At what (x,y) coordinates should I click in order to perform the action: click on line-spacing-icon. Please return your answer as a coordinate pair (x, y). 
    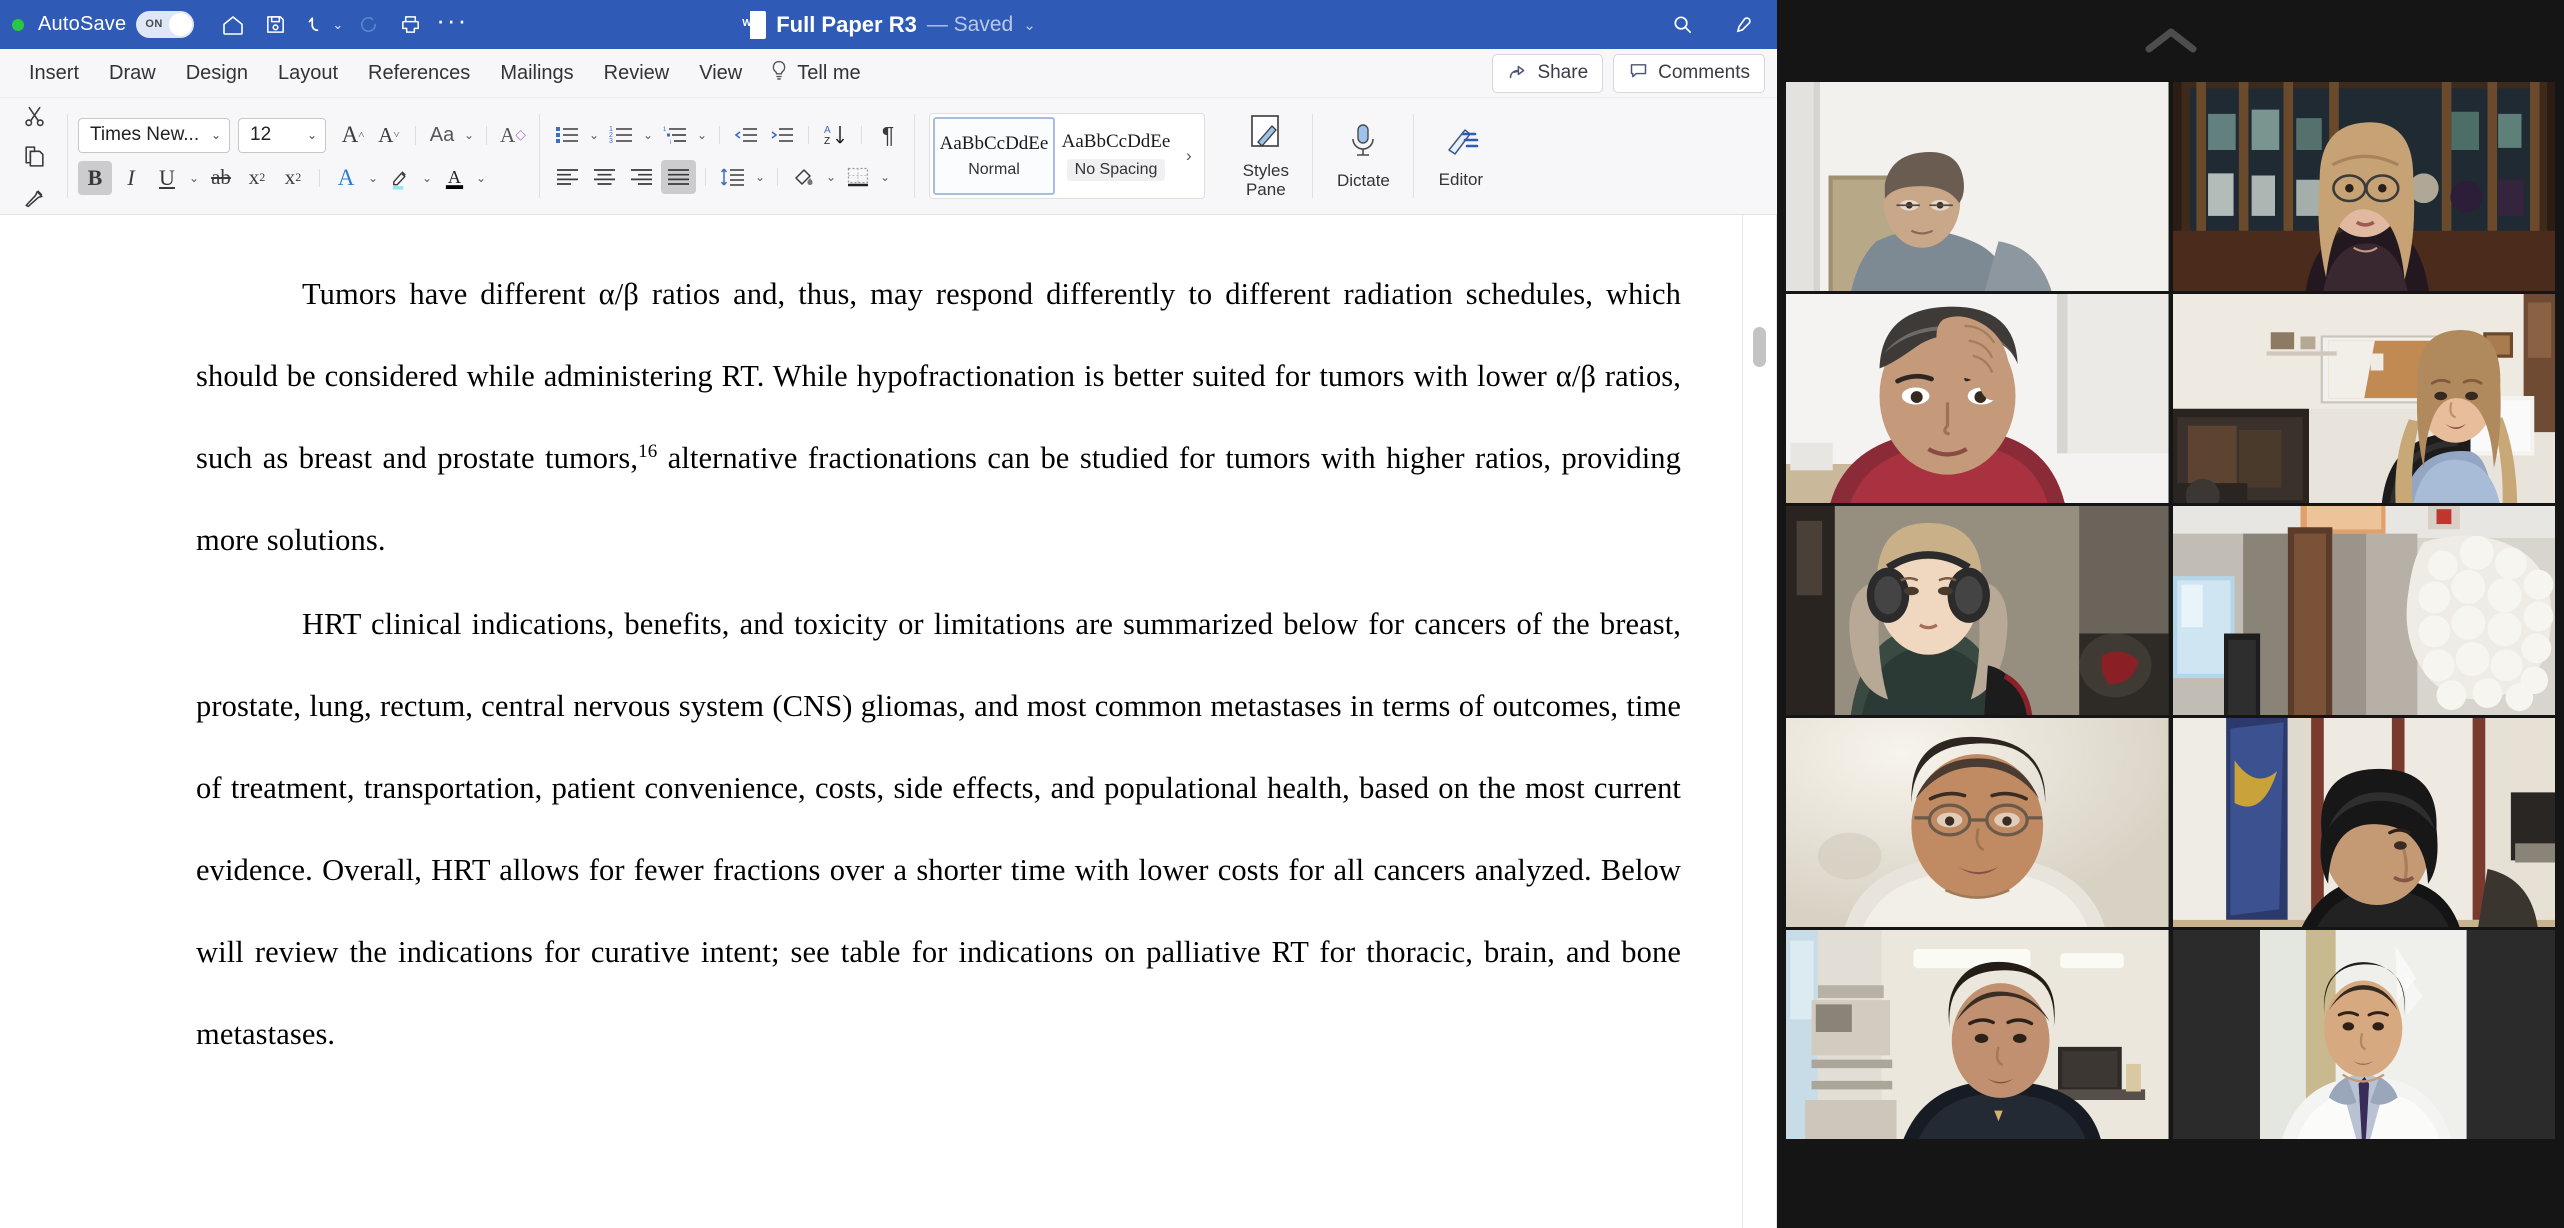
    Looking at the image, I should click on (732, 177).